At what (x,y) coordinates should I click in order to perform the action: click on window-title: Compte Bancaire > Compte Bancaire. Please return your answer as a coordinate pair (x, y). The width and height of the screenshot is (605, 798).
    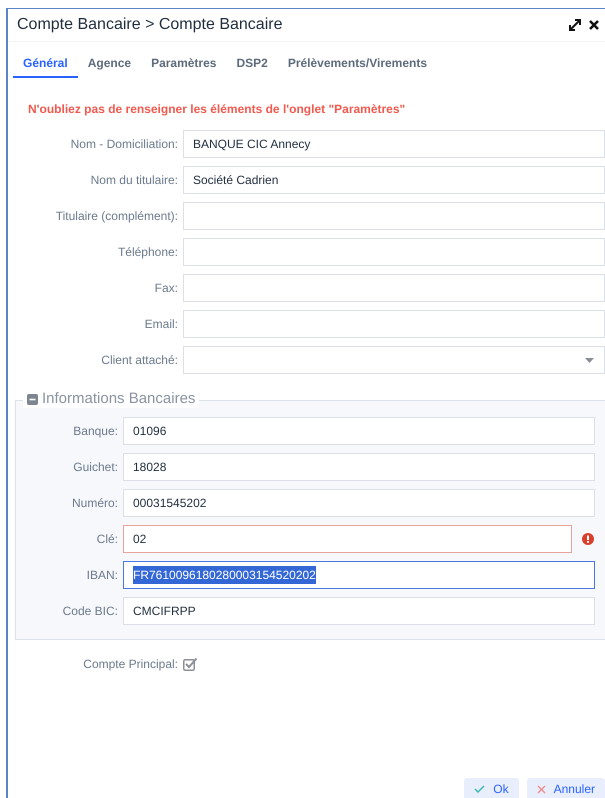
    Looking at the image, I should click on (149, 25).